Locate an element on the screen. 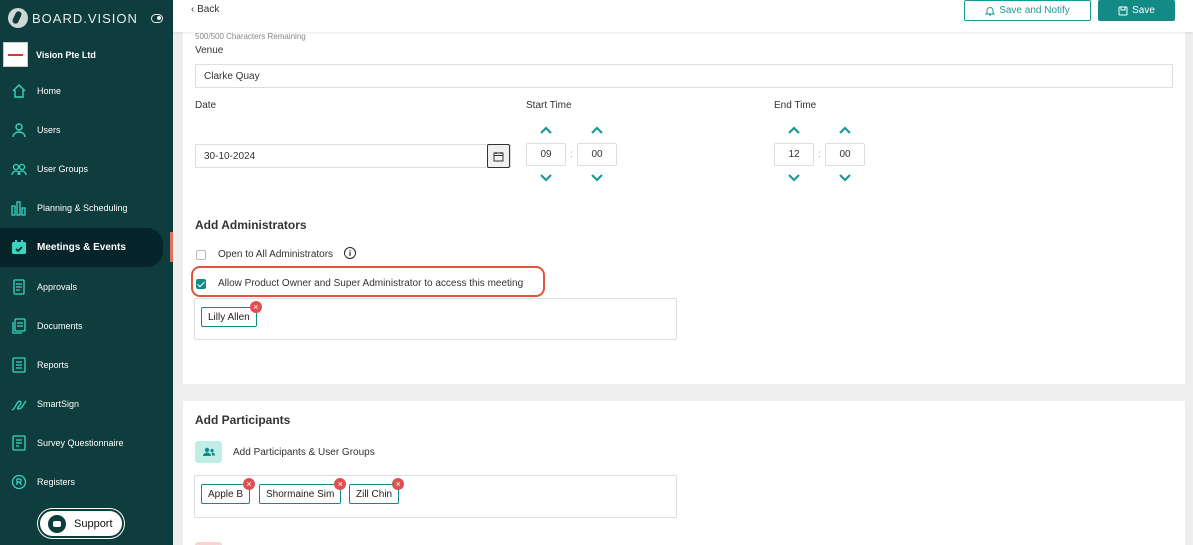 The height and width of the screenshot is (545, 1193). selected-participant-tag: Apple B × is located at coordinates (228, 491).